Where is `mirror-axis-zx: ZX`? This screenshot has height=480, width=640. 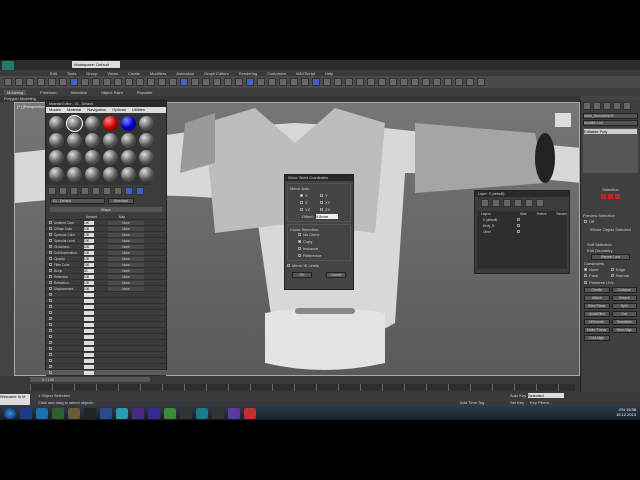
mirror-axis-zx: ZX is located at coordinates (329, 209).